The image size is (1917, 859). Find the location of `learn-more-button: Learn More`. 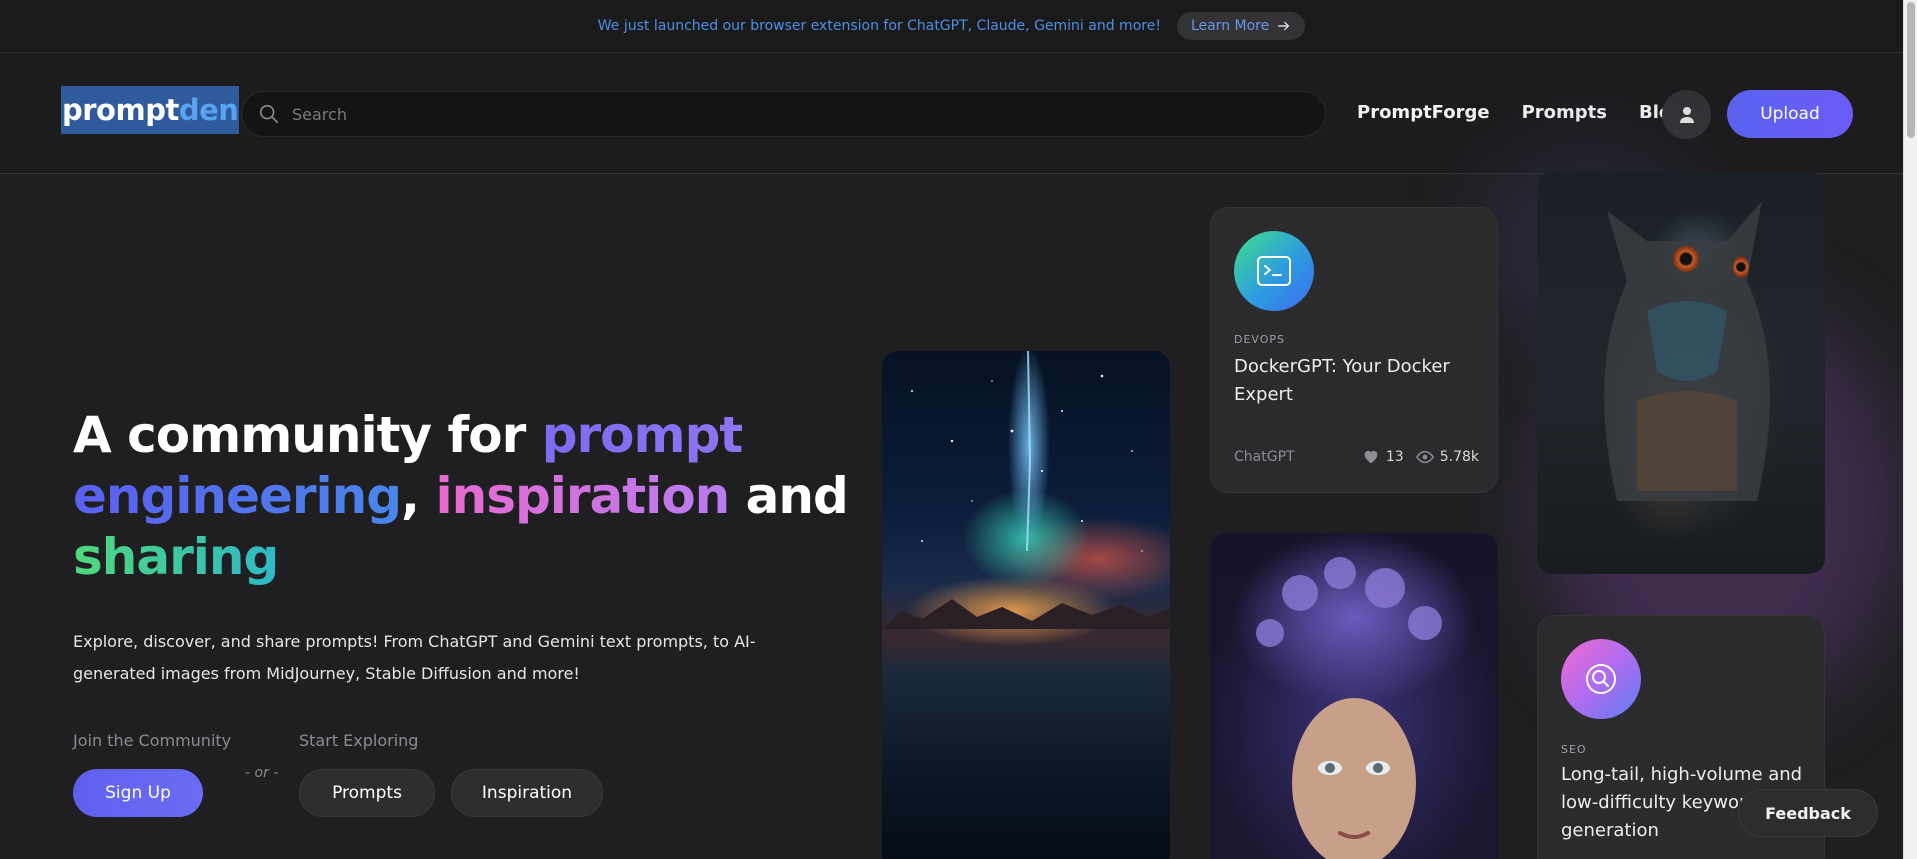

learn-more-button: Learn More is located at coordinates (1241, 26).